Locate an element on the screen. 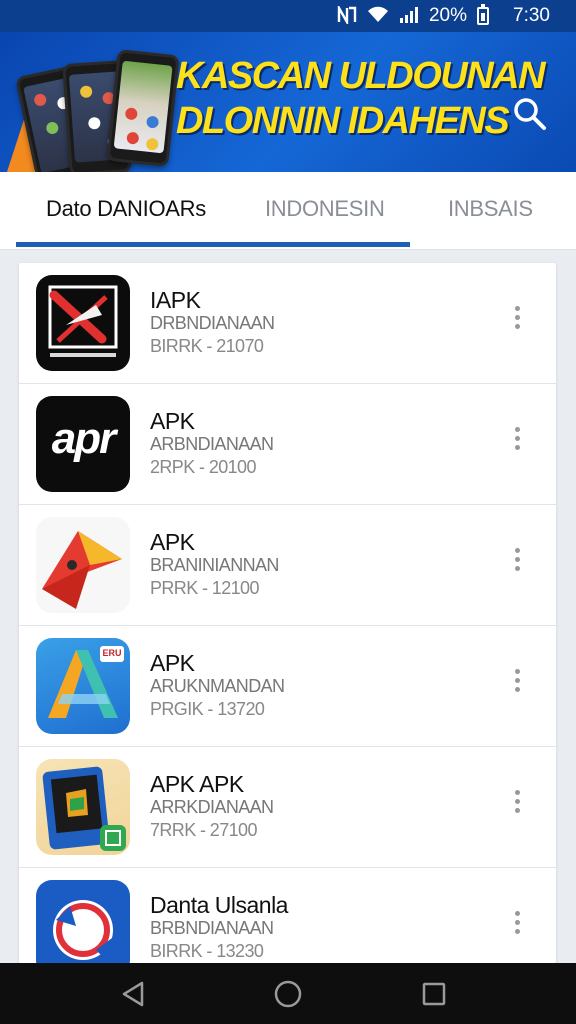 Image resolution: width=576 pixels, height=1024 pixels. search-button is located at coordinates (530, 114).